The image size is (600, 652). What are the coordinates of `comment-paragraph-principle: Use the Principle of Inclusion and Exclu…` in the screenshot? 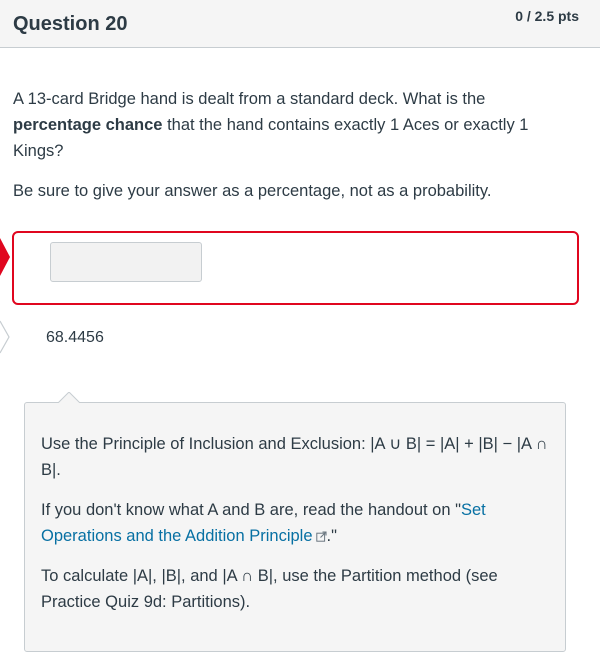 It's located at (294, 457).